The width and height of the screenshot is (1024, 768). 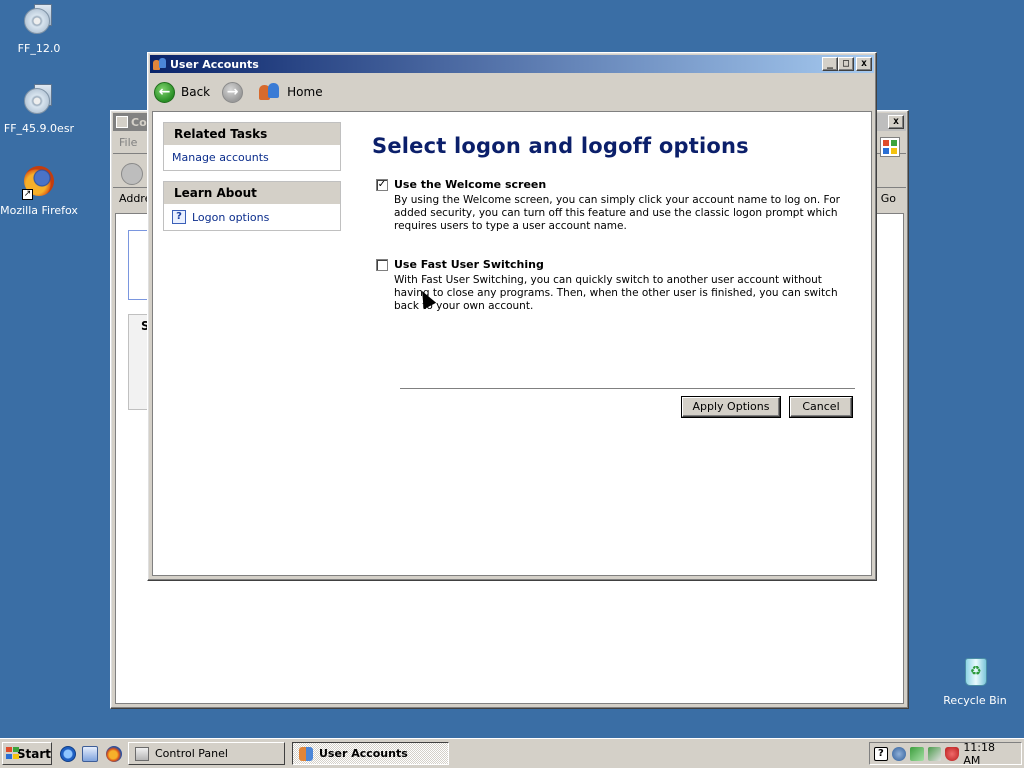 What do you see at coordinates (160, 64) in the screenshot?
I see `user-accounts-app-icon` at bounding box center [160, 64].